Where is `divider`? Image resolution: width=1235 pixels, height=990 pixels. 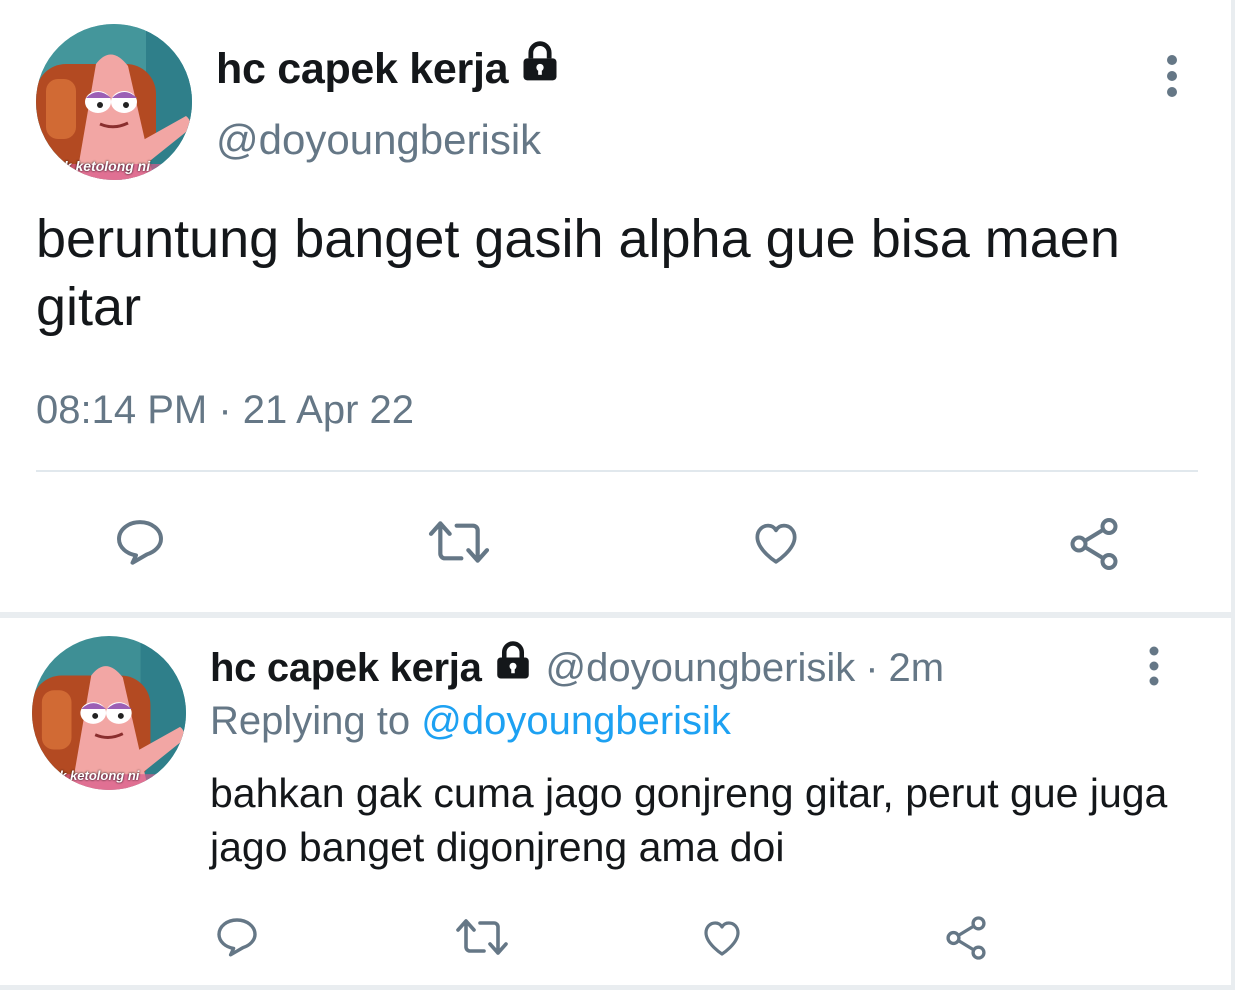
divider is located at coordinates (617, 471).